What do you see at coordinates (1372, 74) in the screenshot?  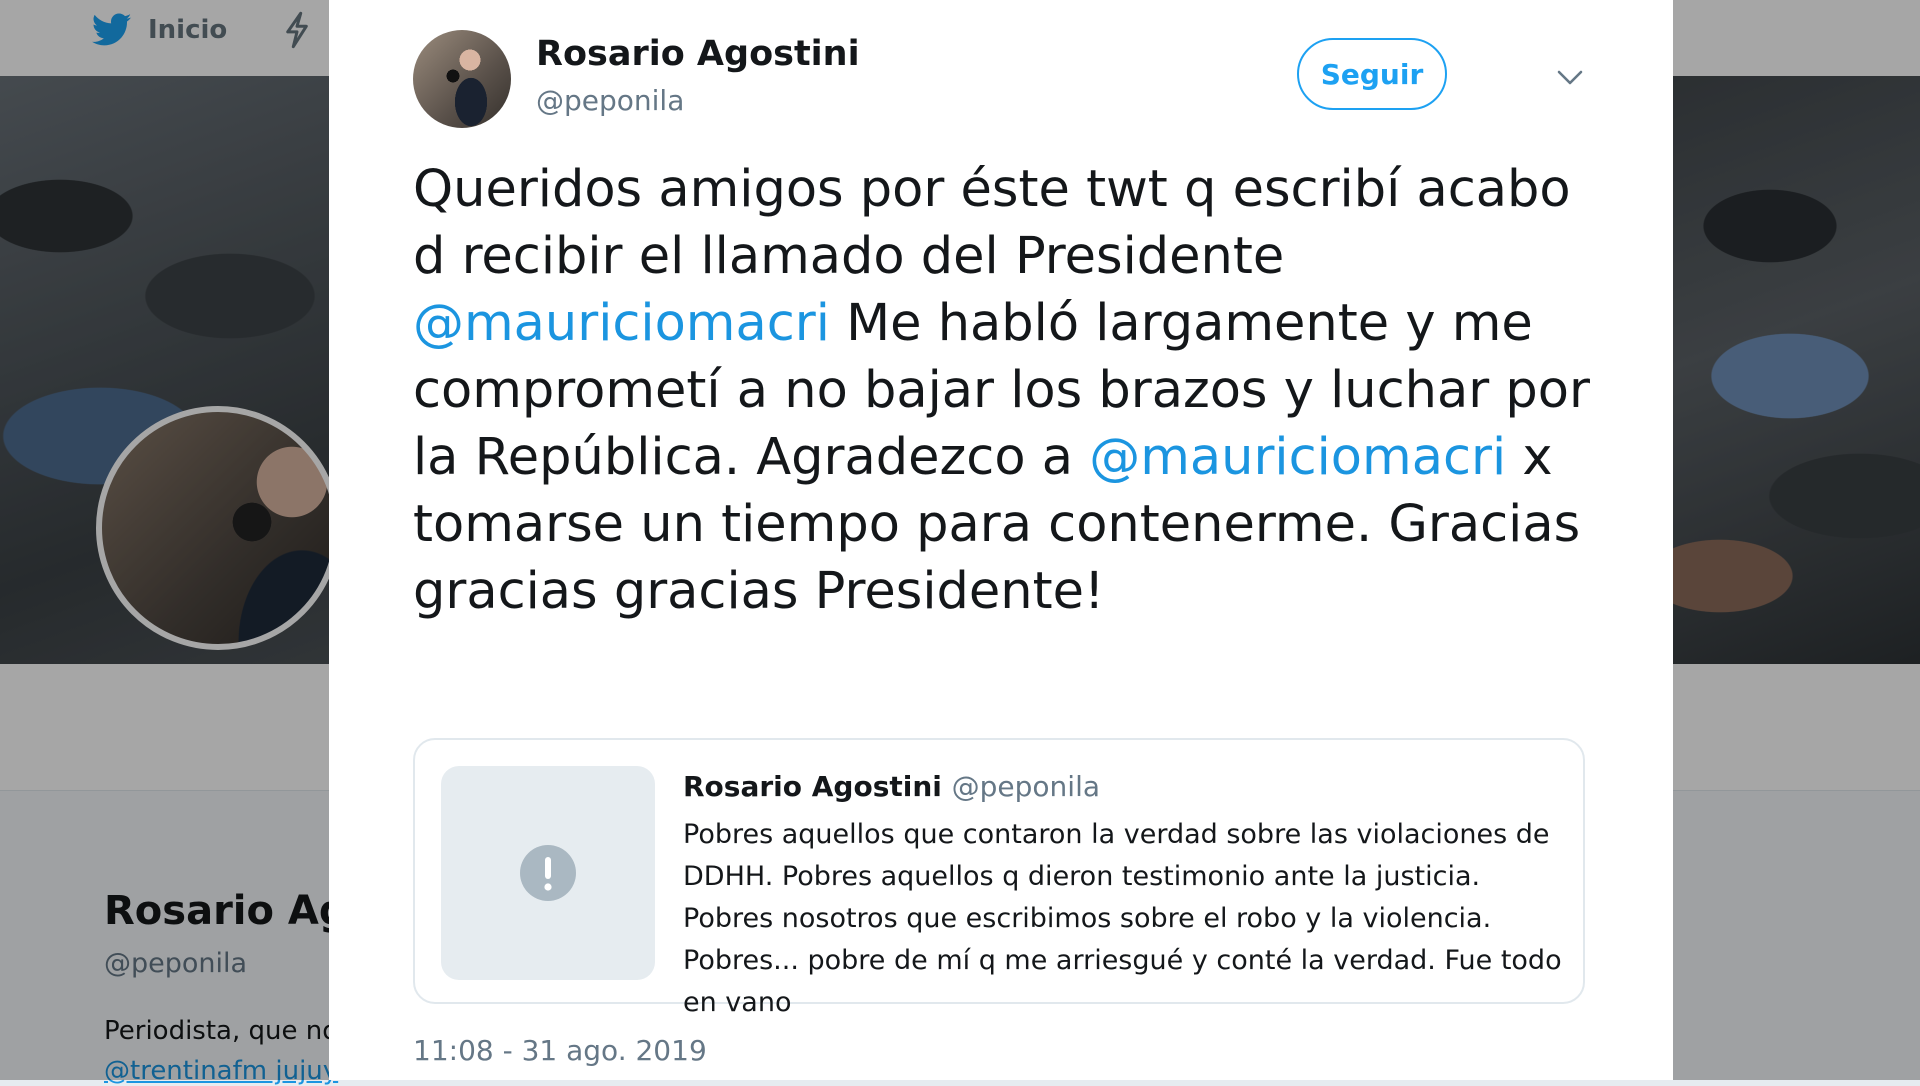 I see `follow-button: Seguir` at bounding box center [1372, 74].